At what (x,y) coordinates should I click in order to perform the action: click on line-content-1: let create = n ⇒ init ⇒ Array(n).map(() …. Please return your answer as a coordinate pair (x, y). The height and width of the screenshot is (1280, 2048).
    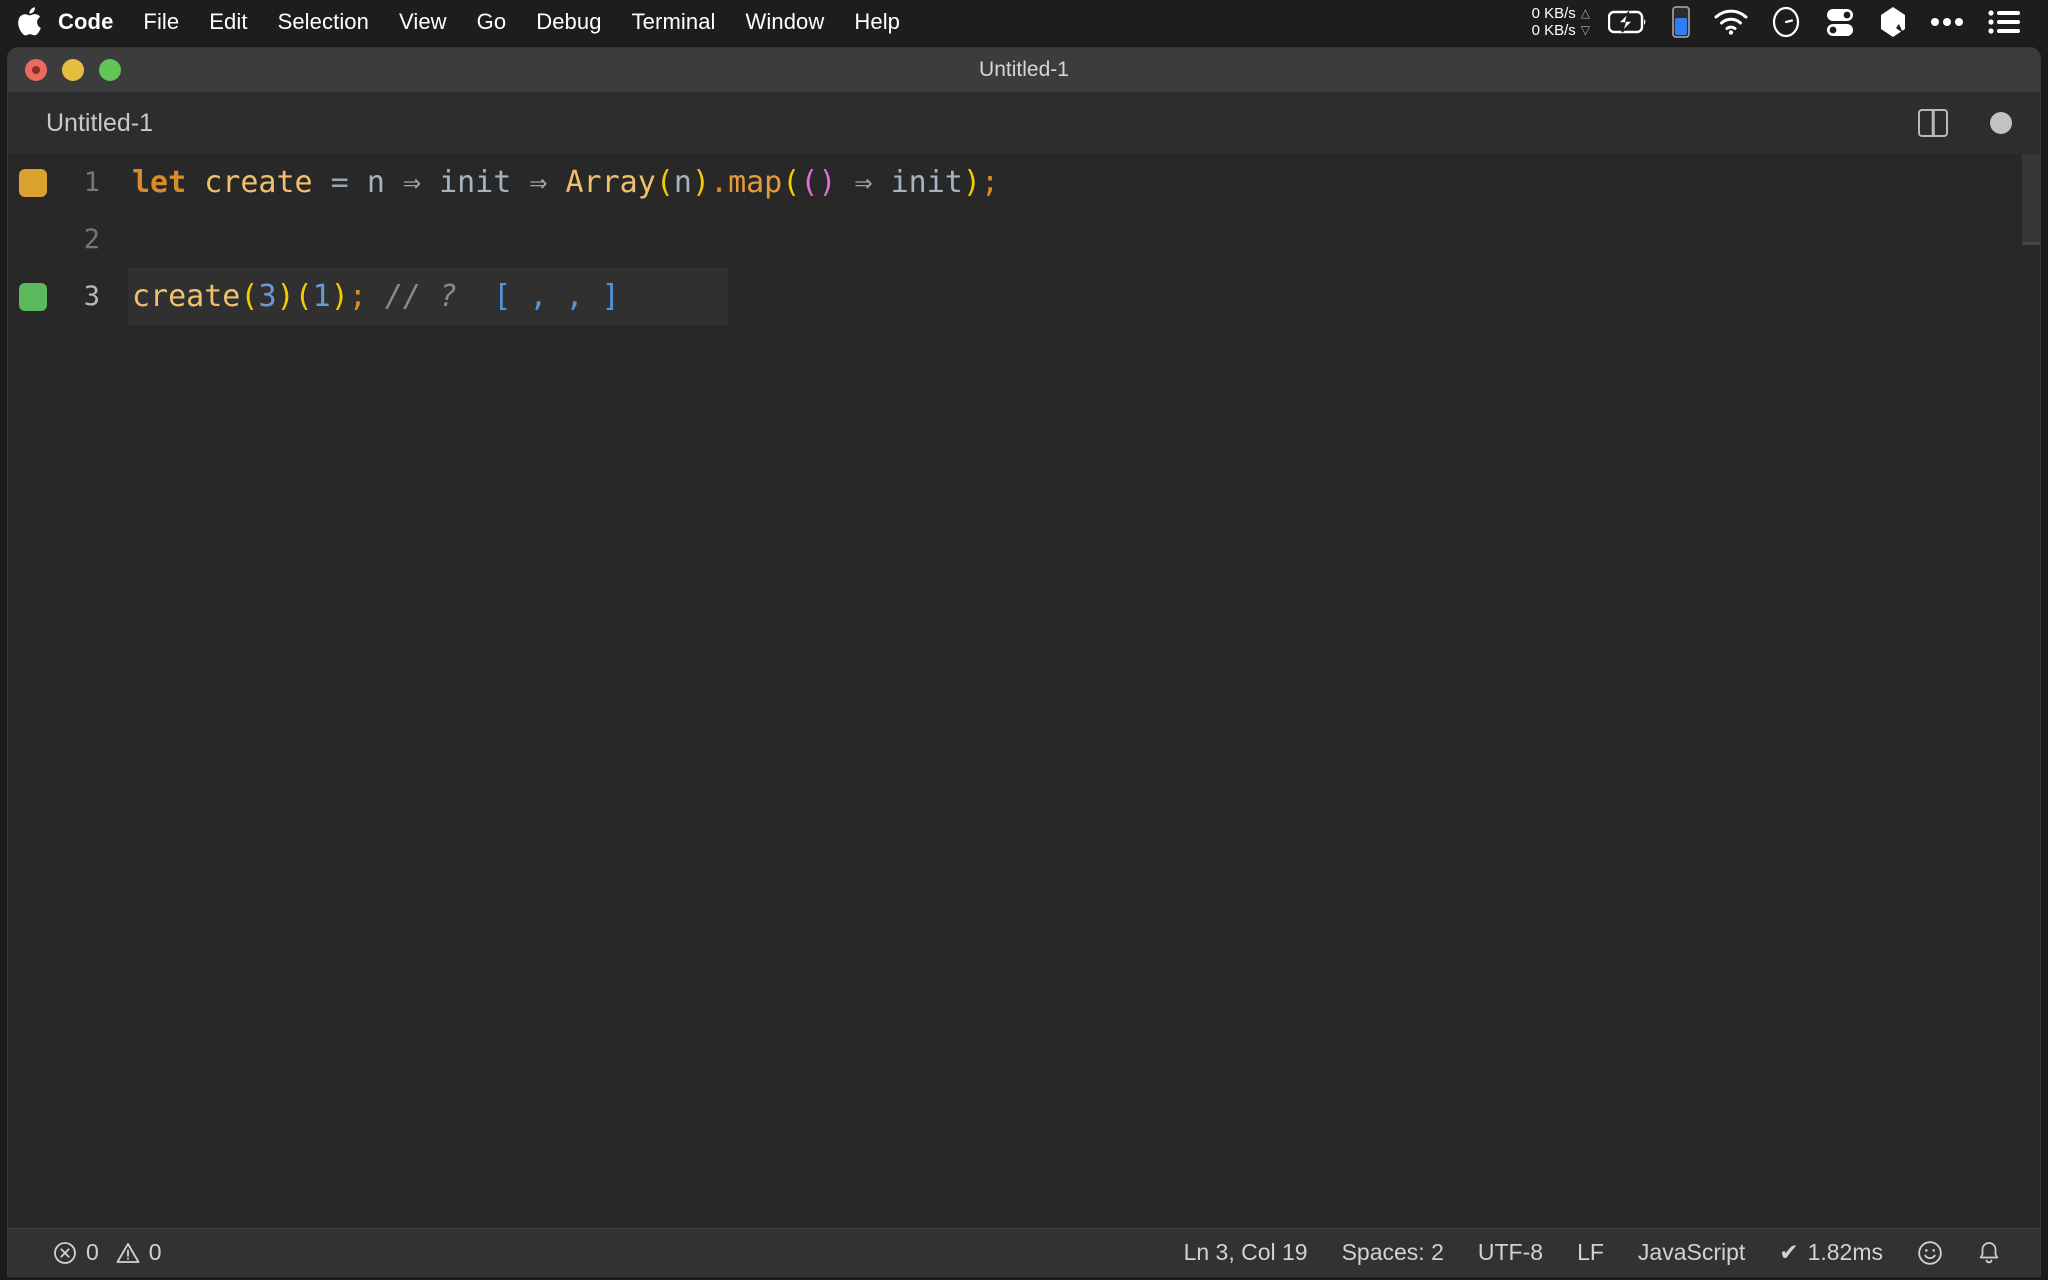
    Looking at the image, I should click on (1084, 182).